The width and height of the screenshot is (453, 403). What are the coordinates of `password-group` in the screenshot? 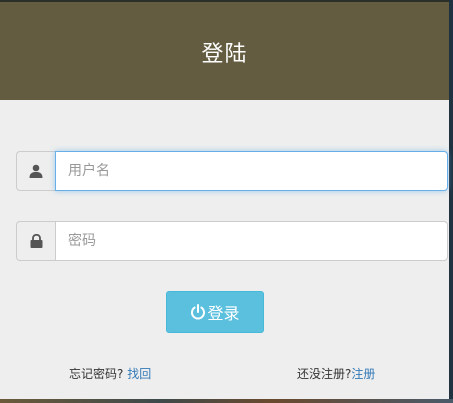 It's located at (232, 241).